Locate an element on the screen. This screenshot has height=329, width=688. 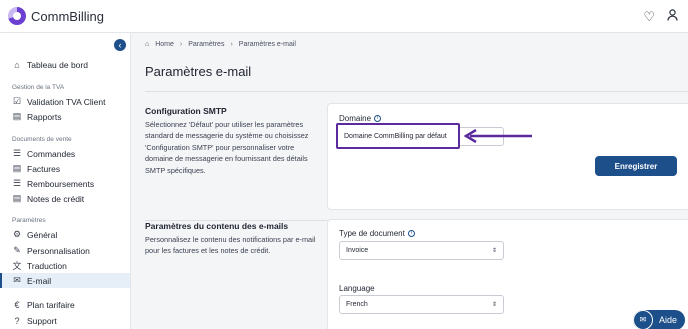
help-label: Aide is located at coordinates (667, 320).